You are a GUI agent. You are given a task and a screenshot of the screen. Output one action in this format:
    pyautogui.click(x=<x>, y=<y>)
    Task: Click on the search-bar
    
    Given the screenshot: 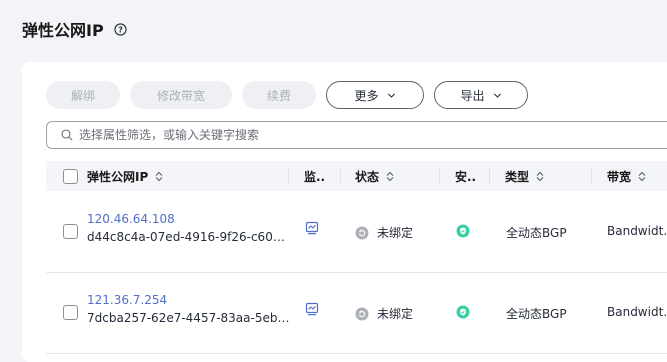 What is the action you would take?
    pyautogui.click(x=356, y=135)
    